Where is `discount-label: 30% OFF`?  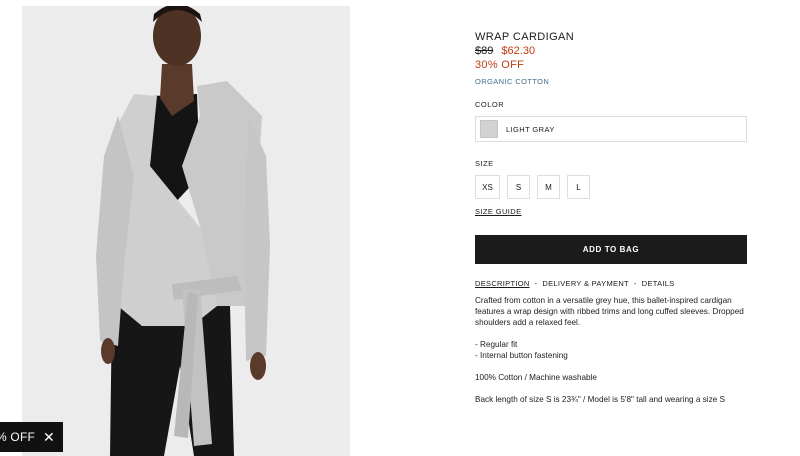
discount-label: 30% OFF is located at coordinates (500, 65).